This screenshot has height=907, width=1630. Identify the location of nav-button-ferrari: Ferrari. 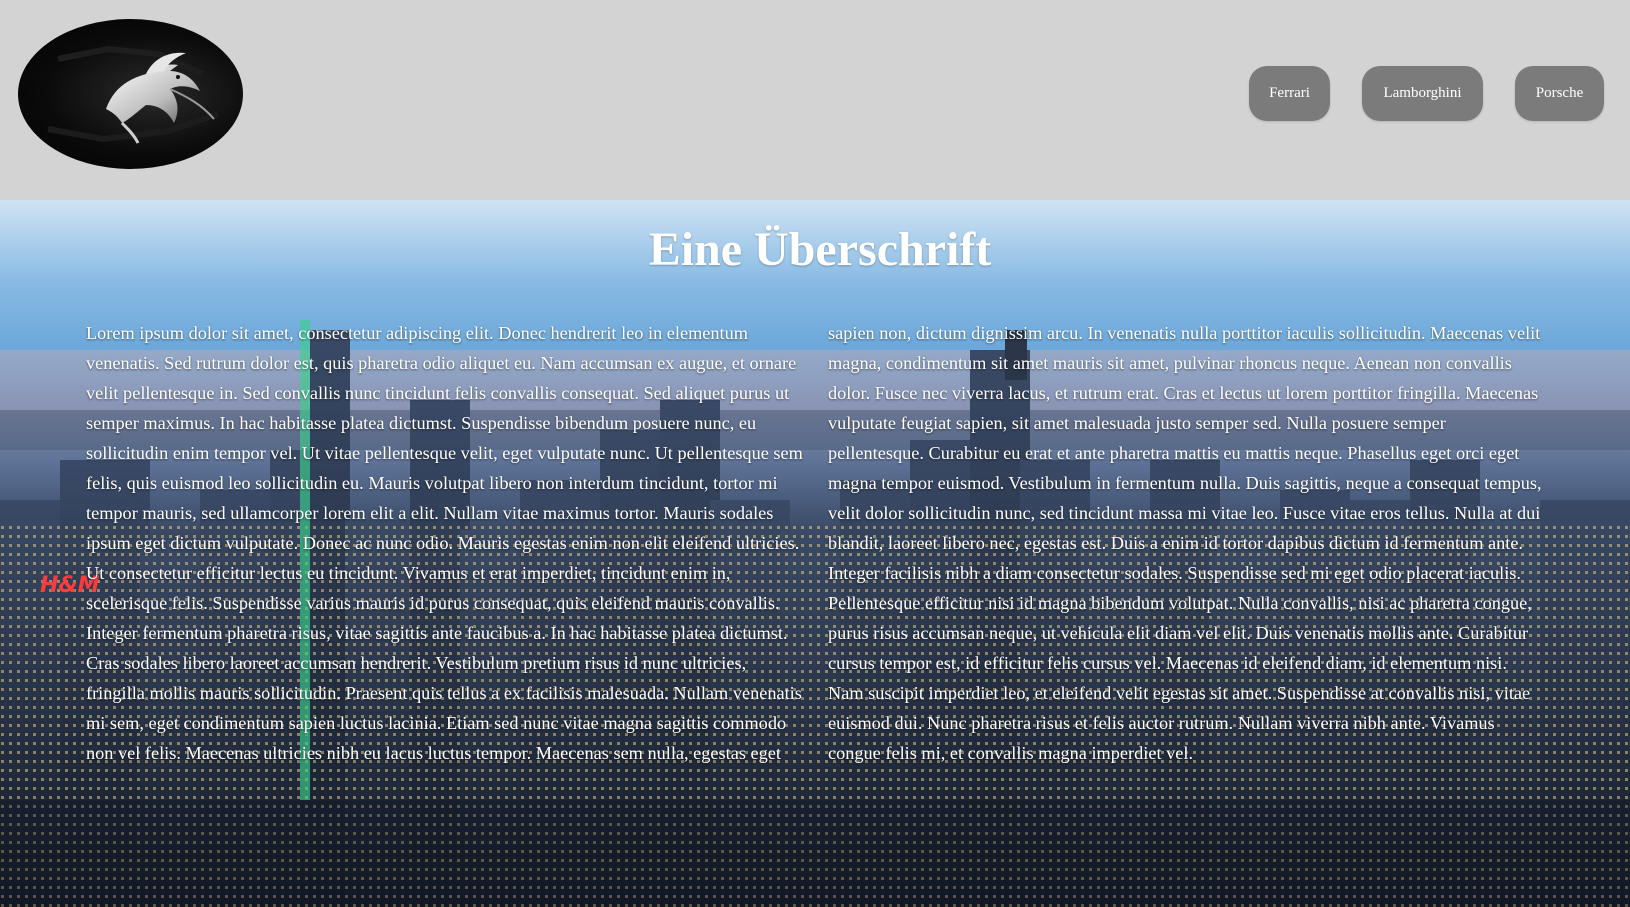
(1289, 93).